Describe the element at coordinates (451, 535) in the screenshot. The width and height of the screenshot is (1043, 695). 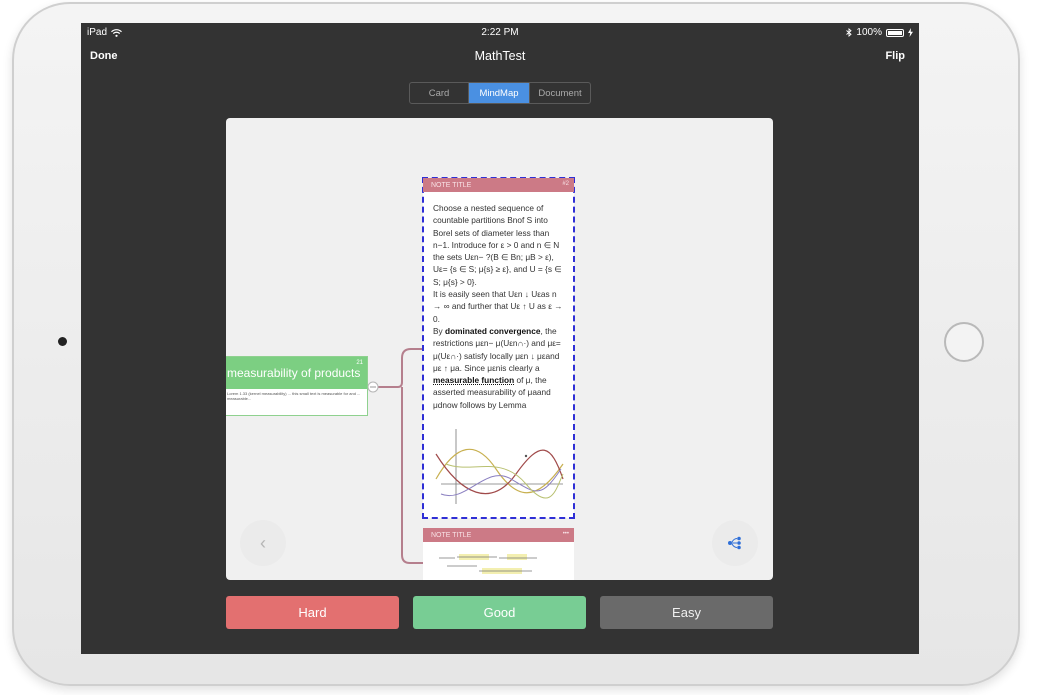
I see `note-2-title: NOTE TITLE` at that location.